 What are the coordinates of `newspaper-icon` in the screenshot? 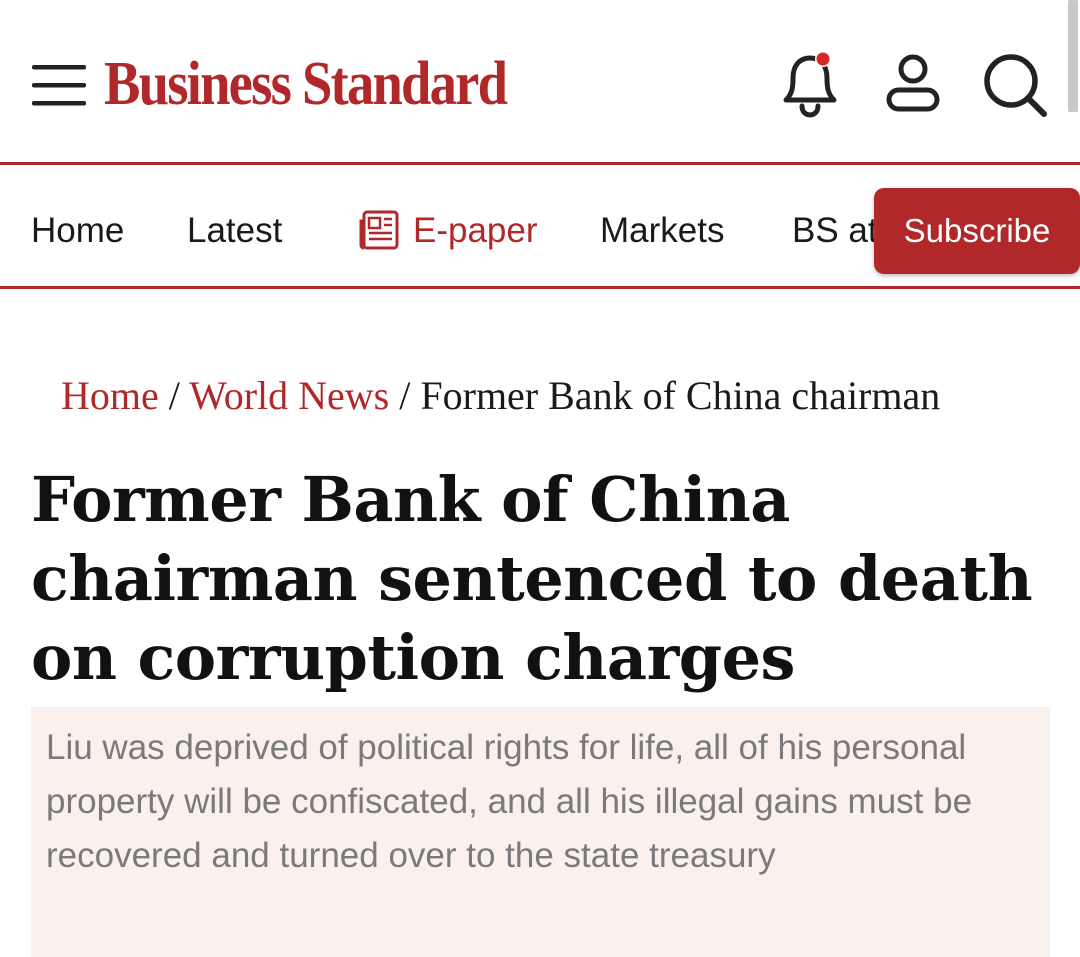 It's located at (379, 230).